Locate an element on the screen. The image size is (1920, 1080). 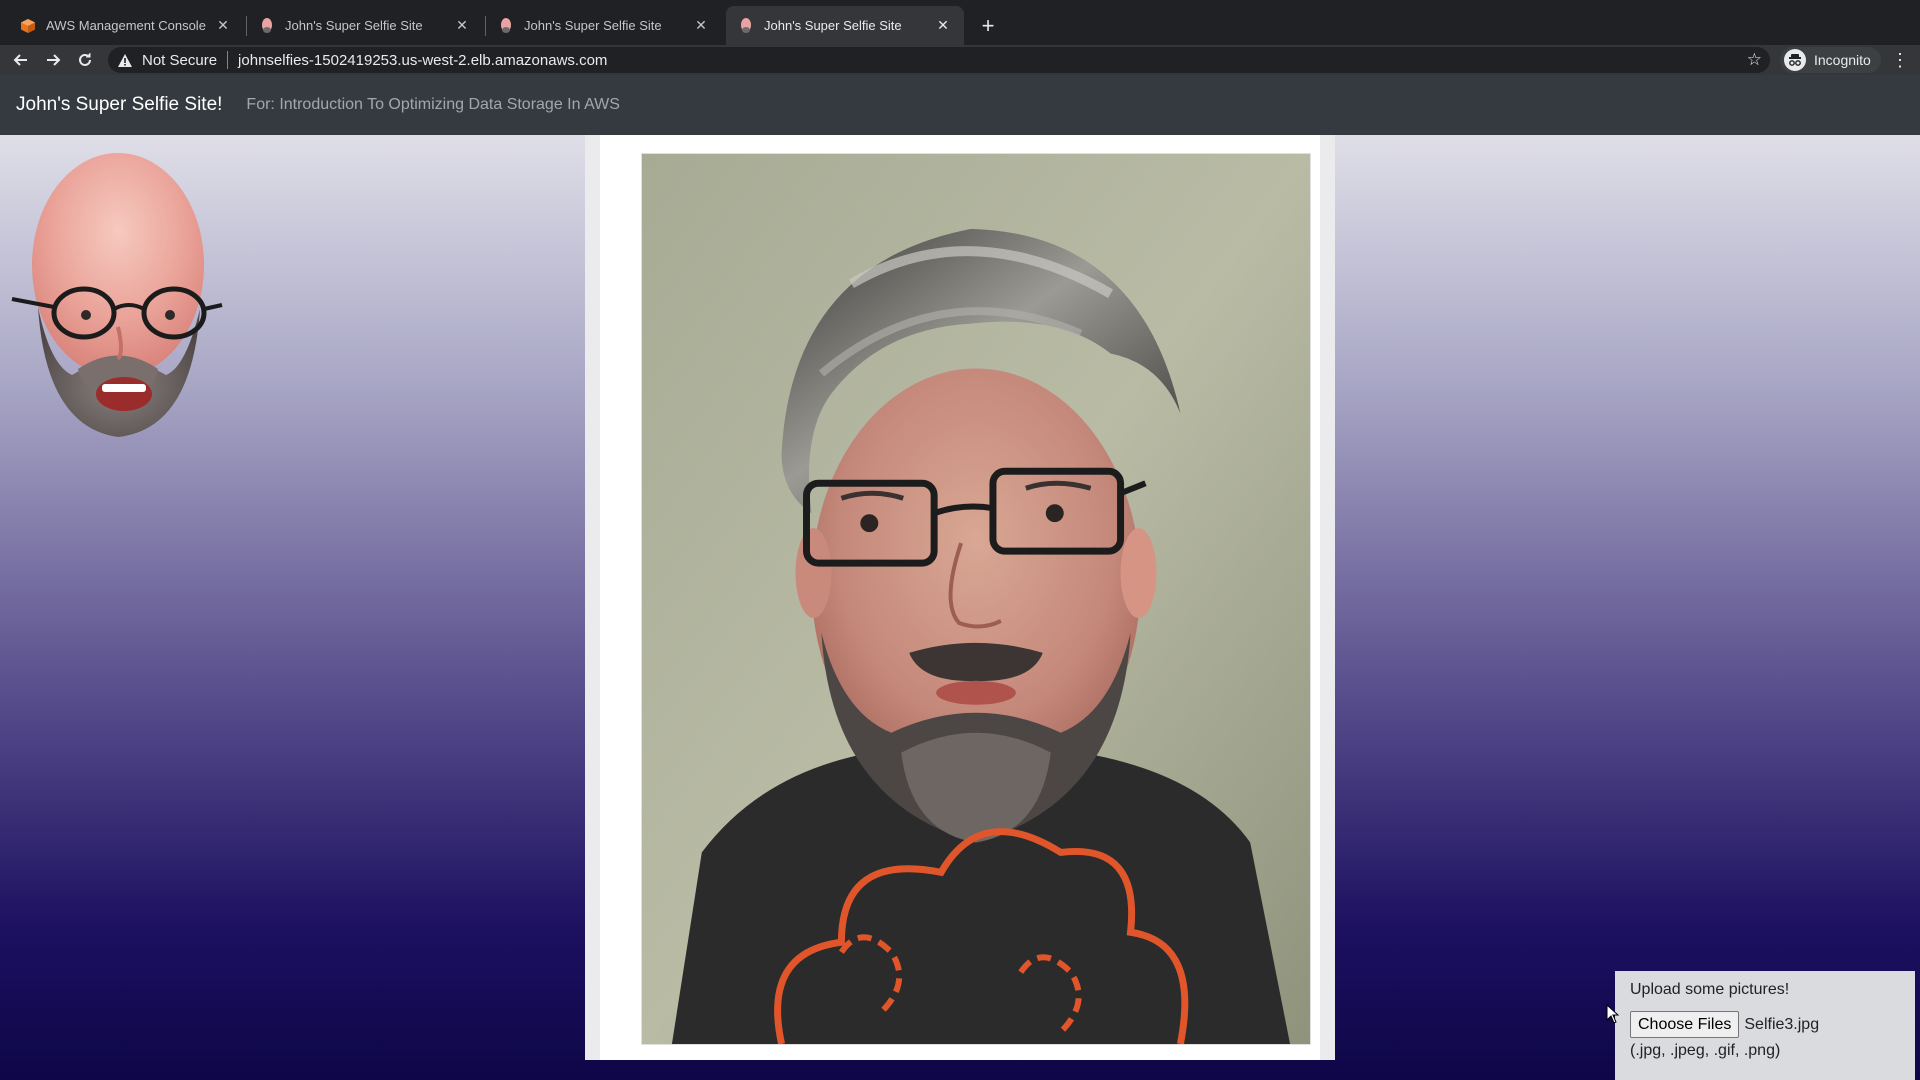
reload-button is located at coordinates (85, 60).